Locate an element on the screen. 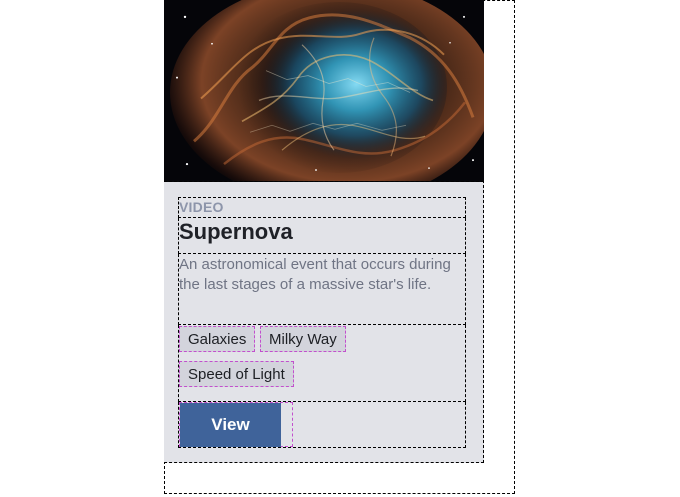 The width and height of the screenshot is (680, 497). tag-milky-way: Milky Way is located at coordinates (303, 339).